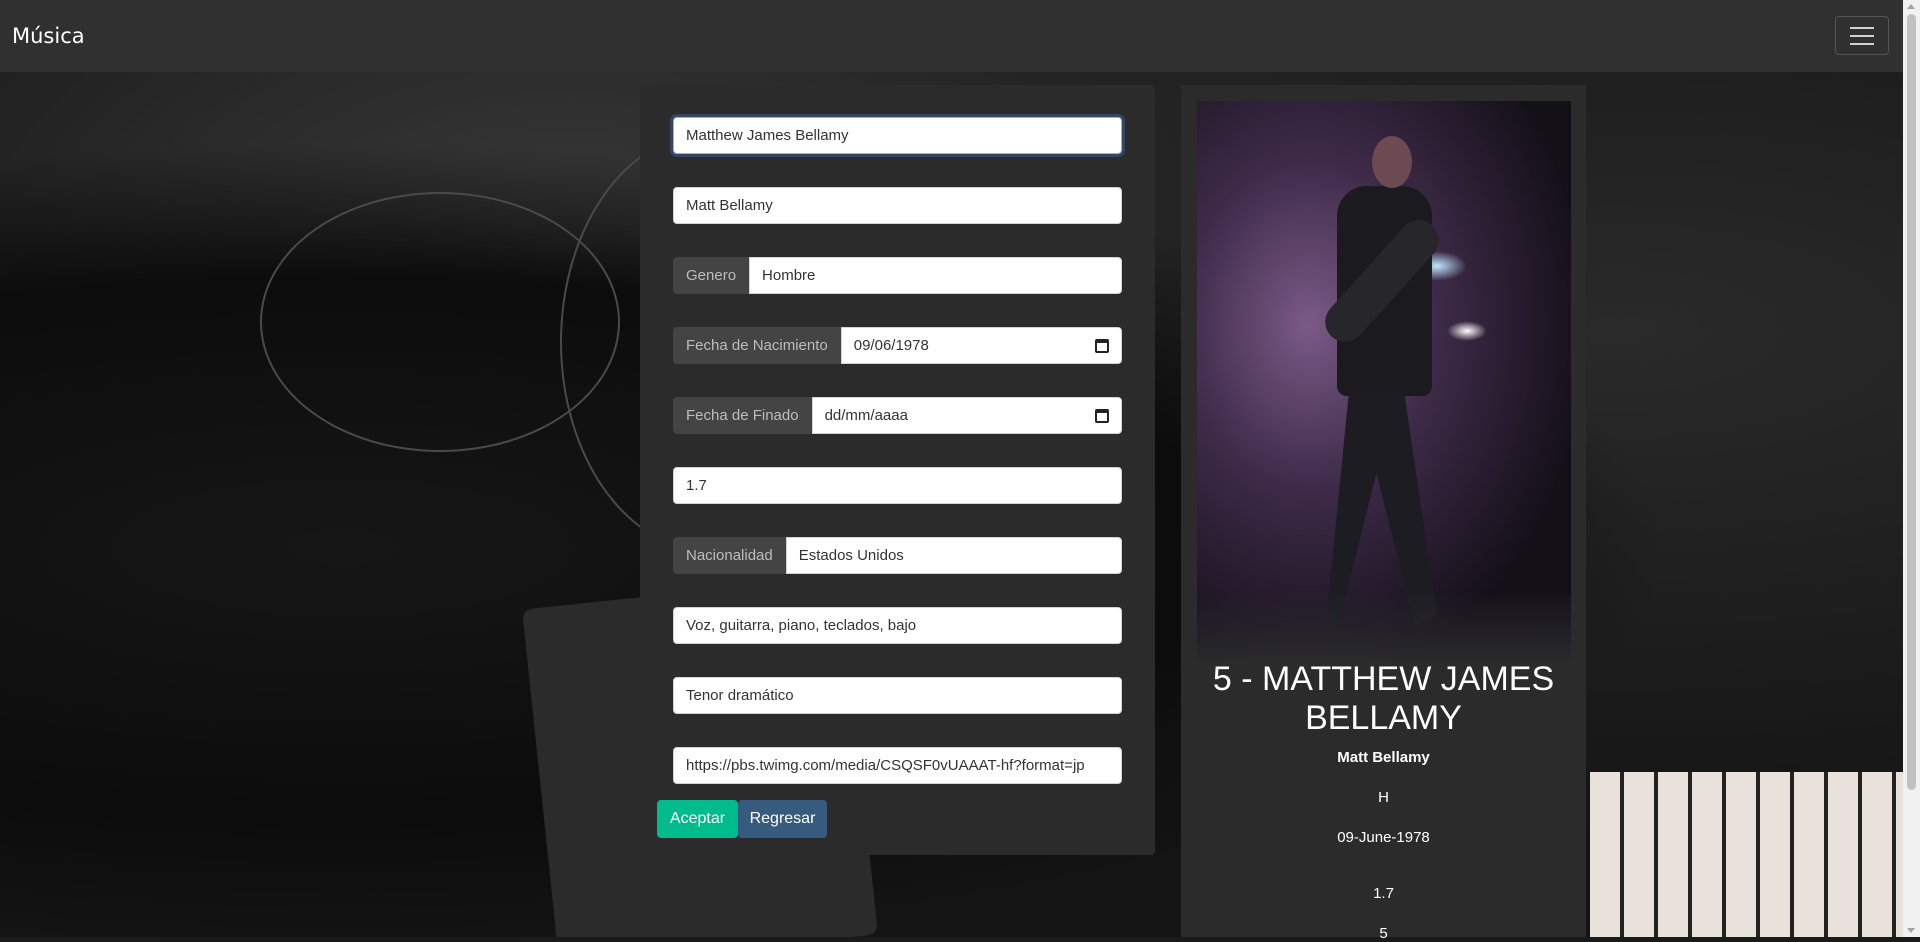 This screenshot has width=1920, height=942. I want to click on keyboard-decoration, so click(1746, 854).